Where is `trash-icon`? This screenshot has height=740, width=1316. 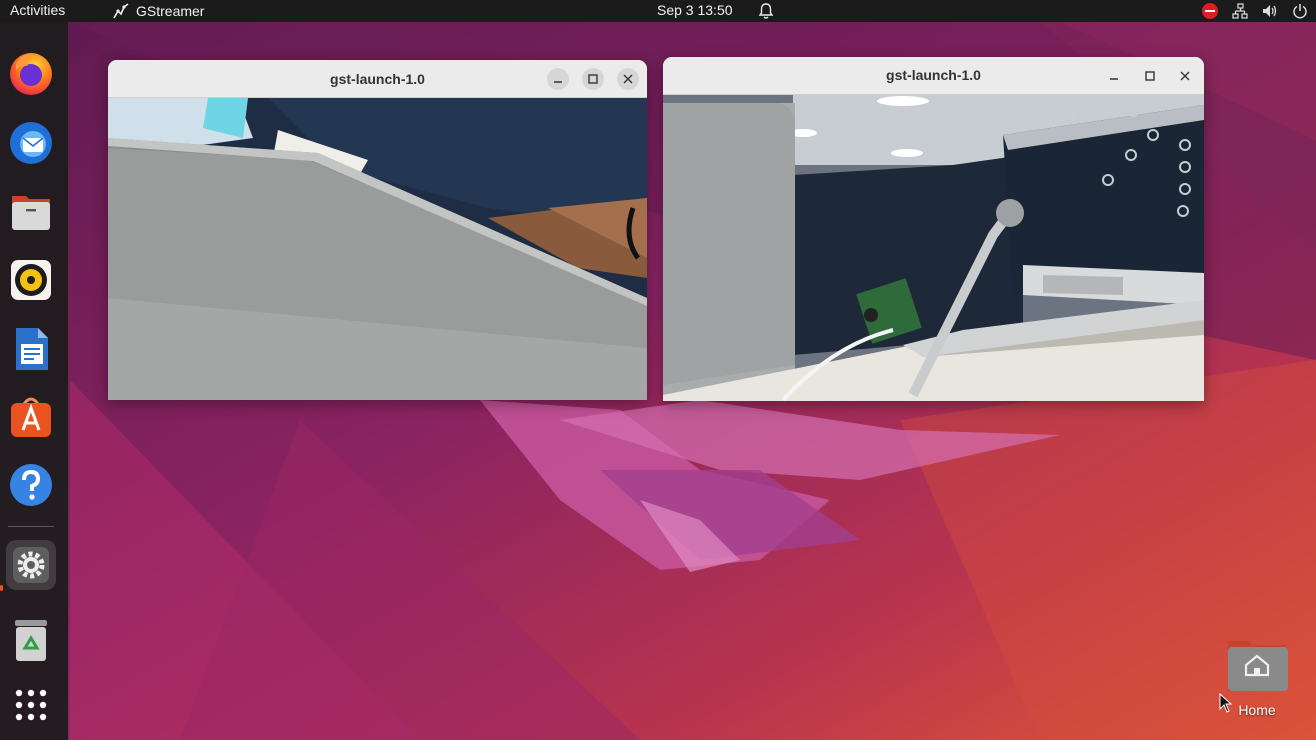
trash-icon is located at coordinates (31, 640).